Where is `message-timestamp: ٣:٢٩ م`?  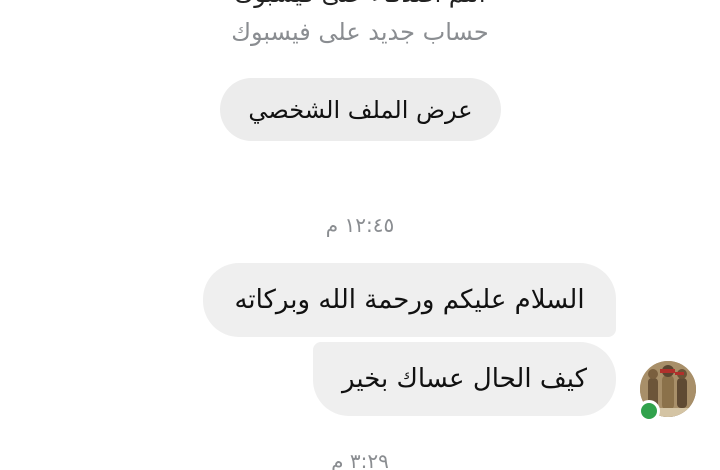 message-timestamp: ٣:٢٩ م is located at coordinates (360, 459).